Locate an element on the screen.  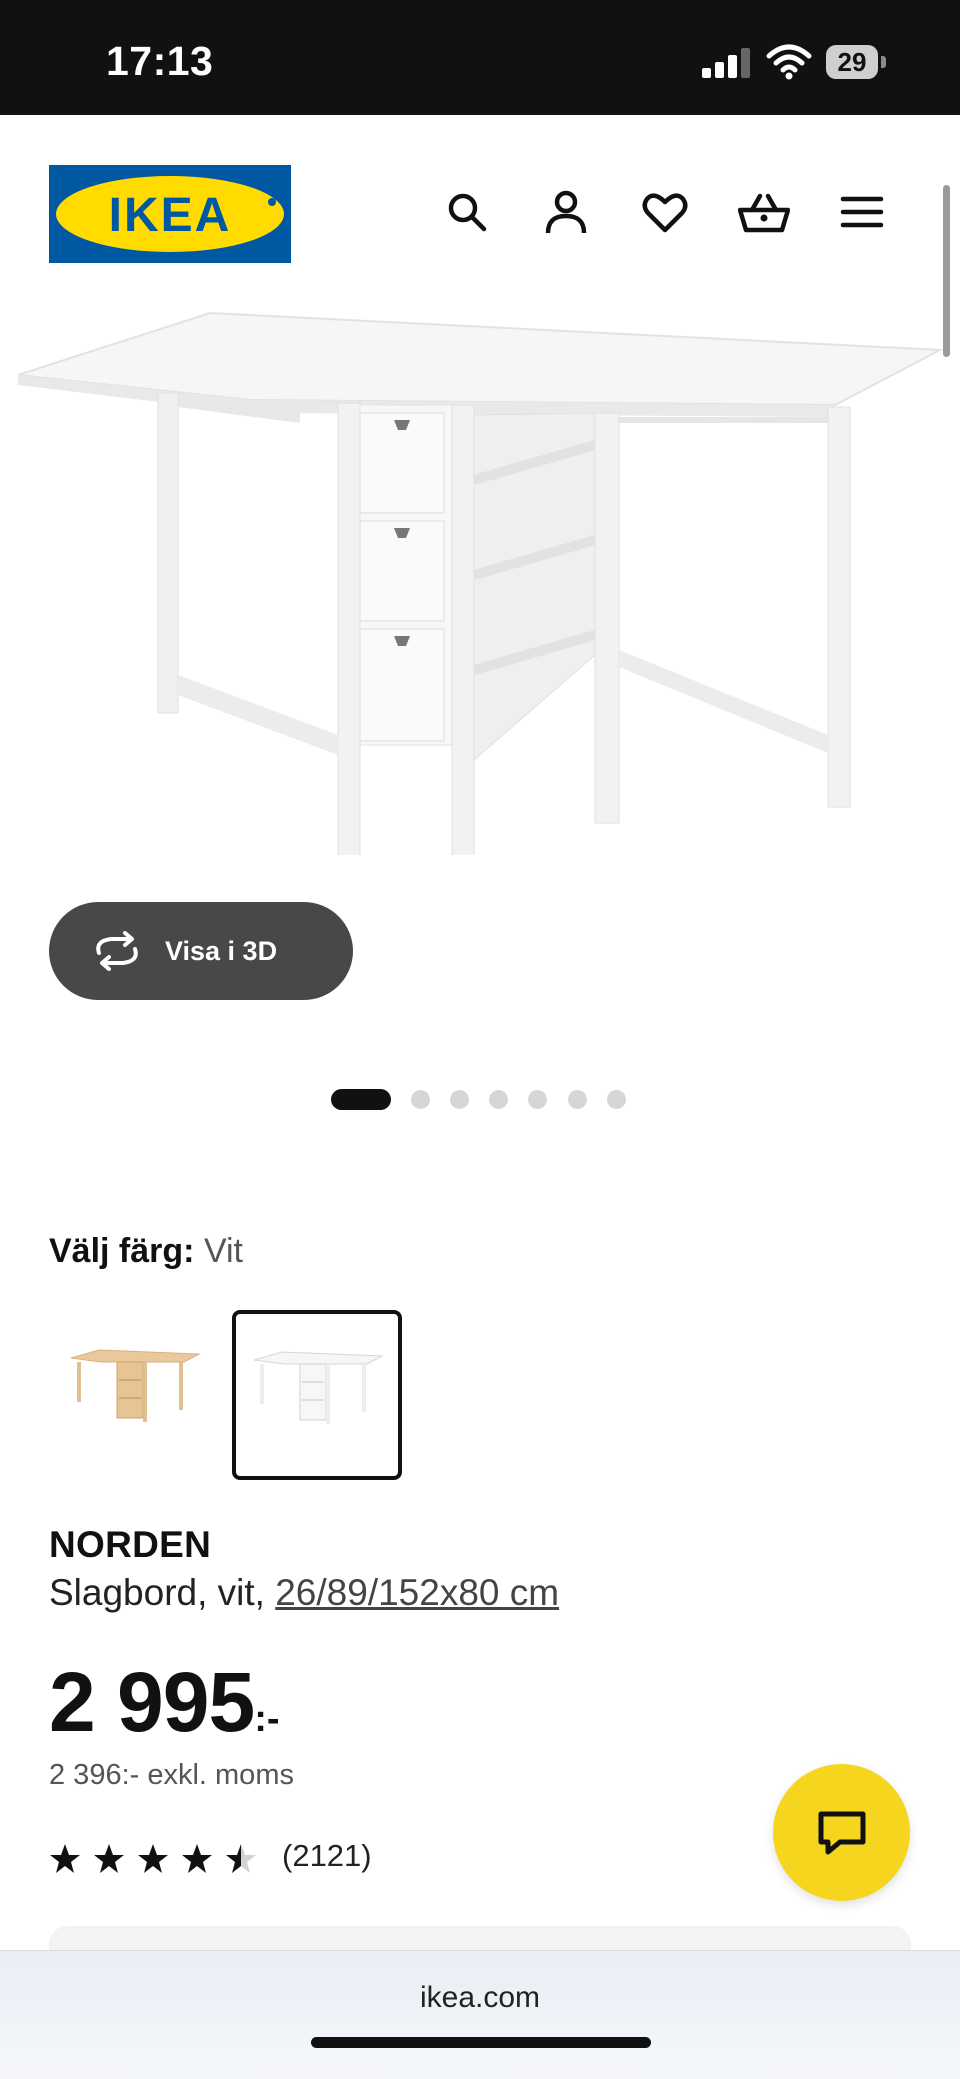
review-count: (2121) is located at coordinates (327, 1856).